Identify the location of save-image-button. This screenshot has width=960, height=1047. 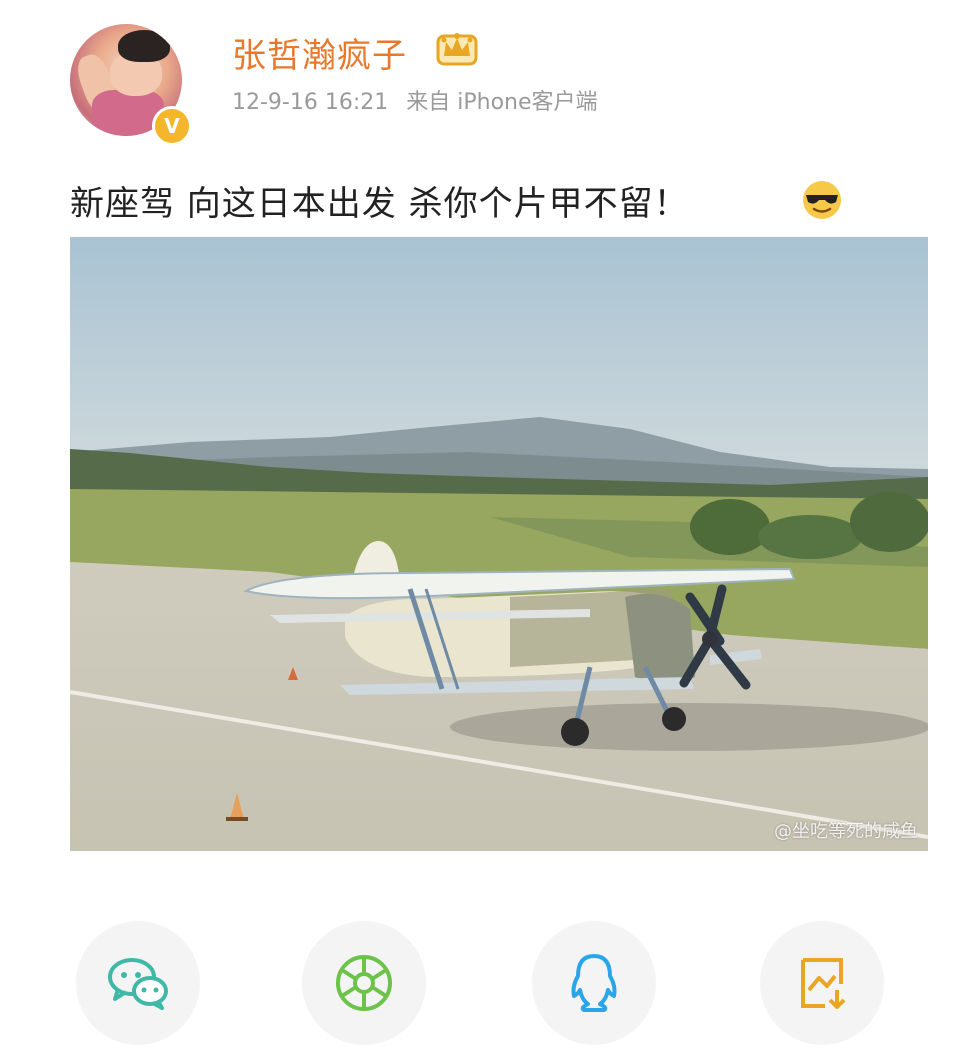
(822, 983).